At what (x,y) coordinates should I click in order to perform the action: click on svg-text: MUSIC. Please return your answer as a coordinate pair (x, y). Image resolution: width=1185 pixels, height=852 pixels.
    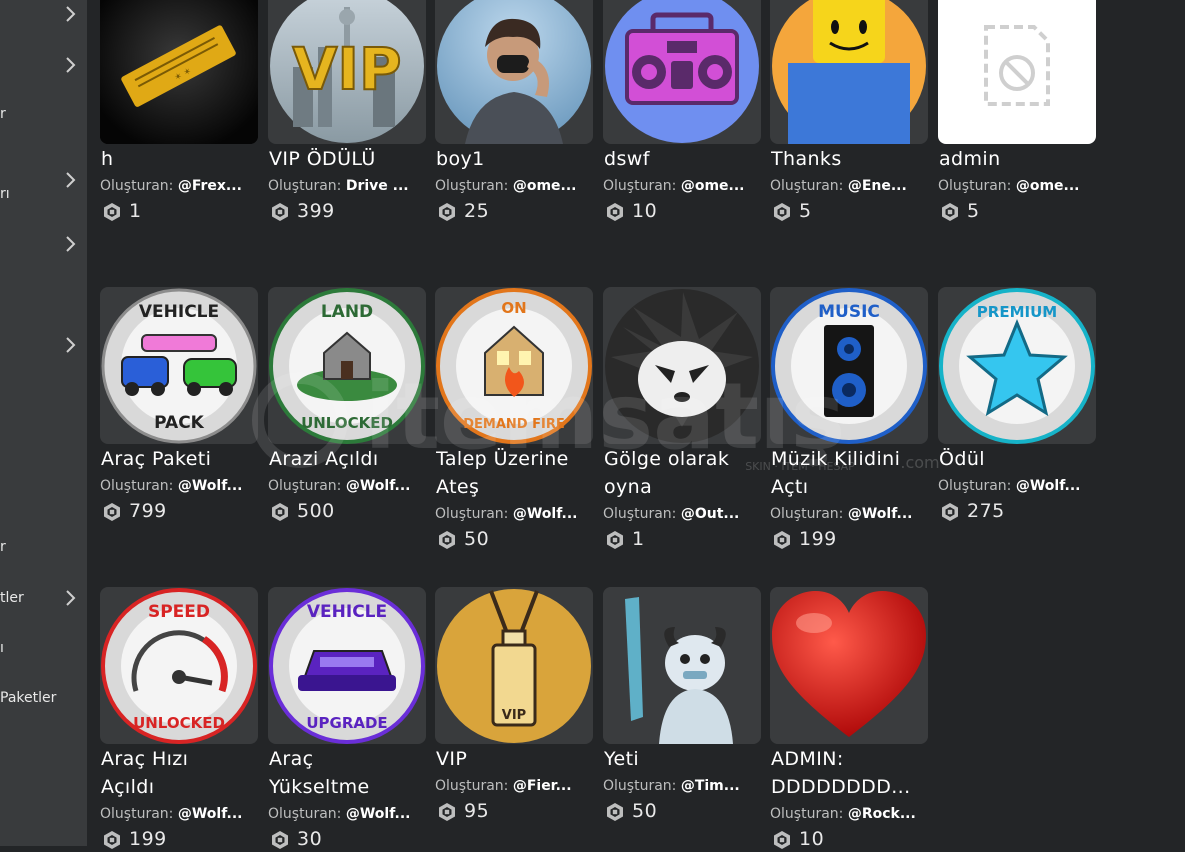
    Looking at the image, I should click on (849, 312).